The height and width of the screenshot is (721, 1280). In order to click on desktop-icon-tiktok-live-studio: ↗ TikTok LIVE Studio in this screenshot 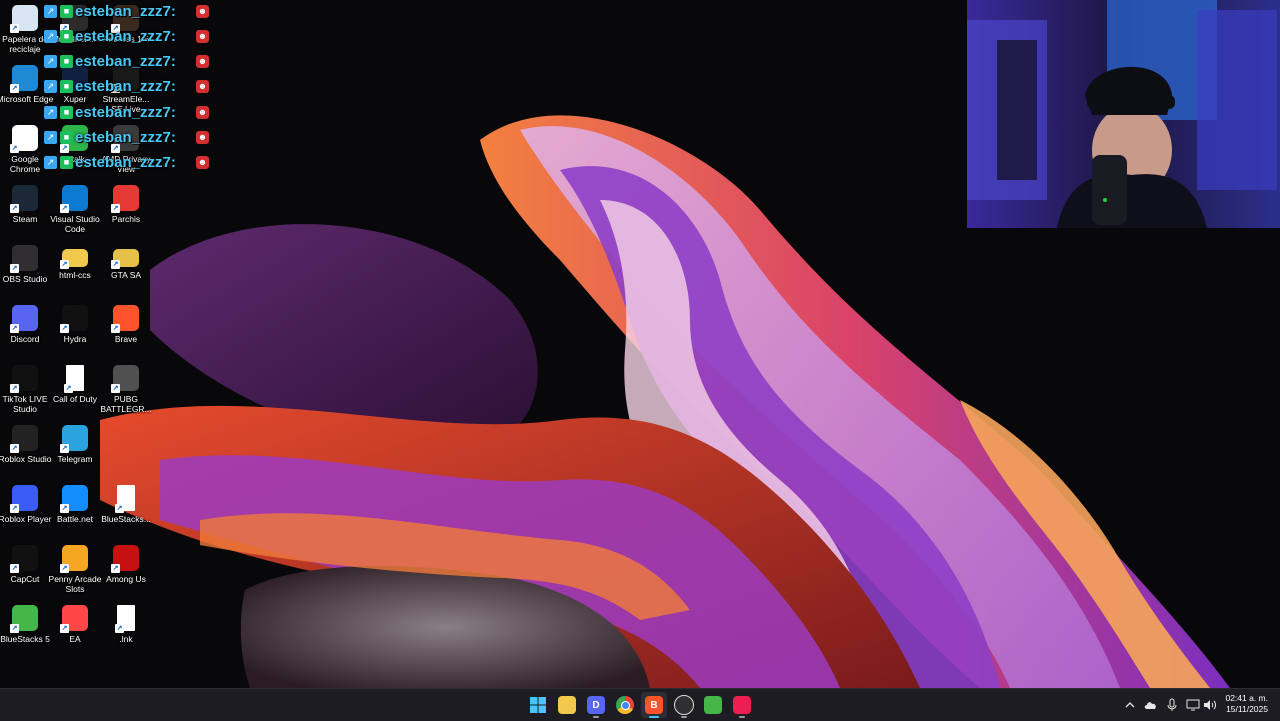, I will do `click(26, 393)`.